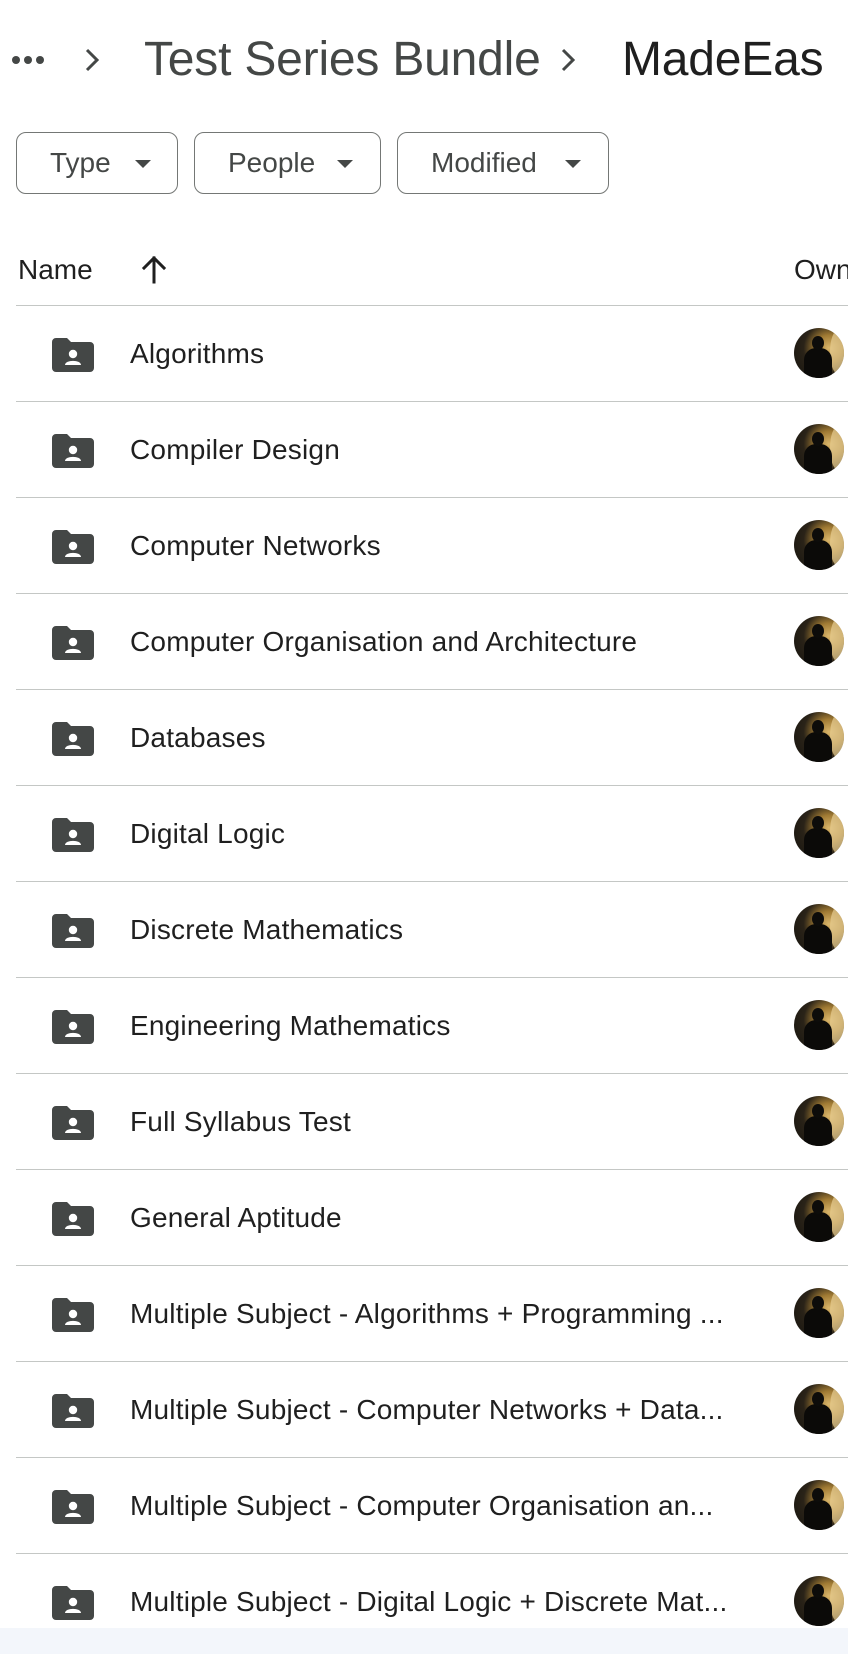 The height and width of the screenshot is (1654, 848). I want to click on file-name: Computer Networks, so click(255, 545).